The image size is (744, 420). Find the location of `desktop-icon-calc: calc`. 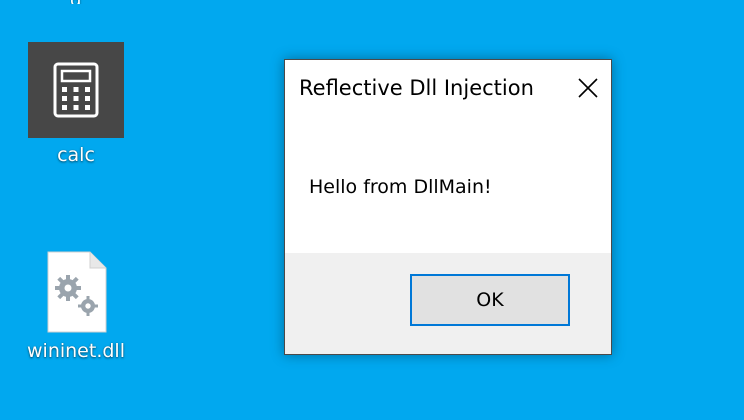

desktop-icon-calc: calc is located at coordinates (76, 104).